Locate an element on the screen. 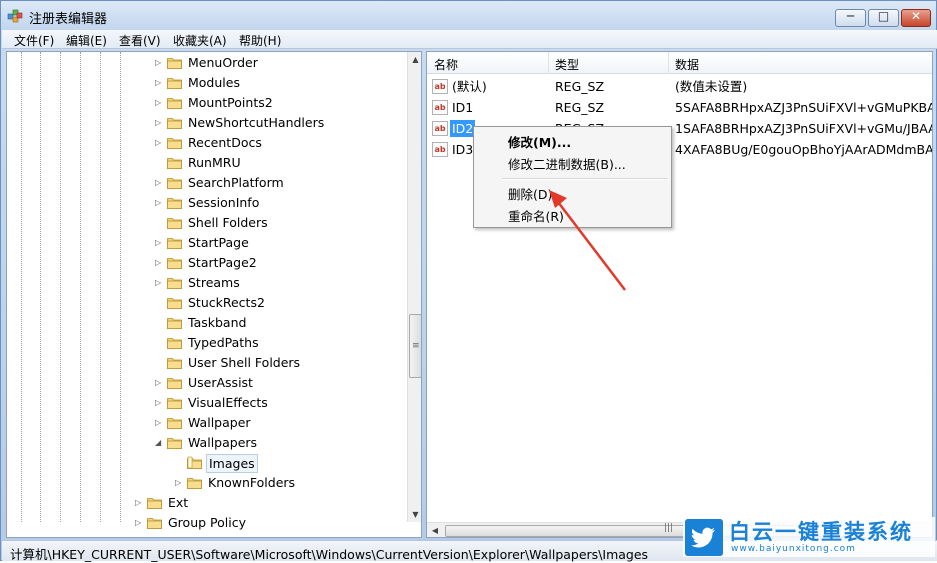  tree-item: ▷ SearchPlatform is located at coordinates (275, 183).